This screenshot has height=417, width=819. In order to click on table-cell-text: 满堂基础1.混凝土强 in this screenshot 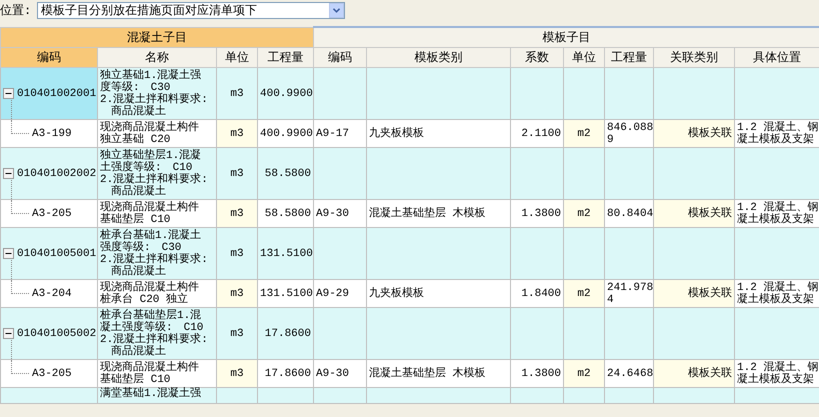, I will do `click(151, 394)`.